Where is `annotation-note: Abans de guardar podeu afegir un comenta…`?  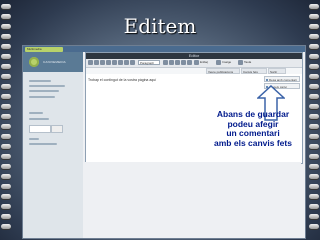
annotation-note: Abans de guardar podeu afegir un comenta… is located at coordinates (253, 128).